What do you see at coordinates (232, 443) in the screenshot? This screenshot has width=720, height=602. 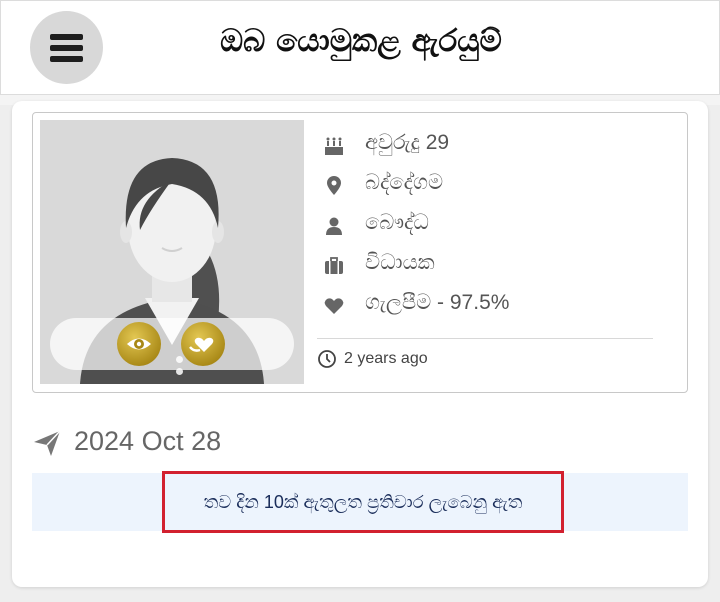 I see `sent-date: 2024 Oct 28` at bounding box center [232, 443].